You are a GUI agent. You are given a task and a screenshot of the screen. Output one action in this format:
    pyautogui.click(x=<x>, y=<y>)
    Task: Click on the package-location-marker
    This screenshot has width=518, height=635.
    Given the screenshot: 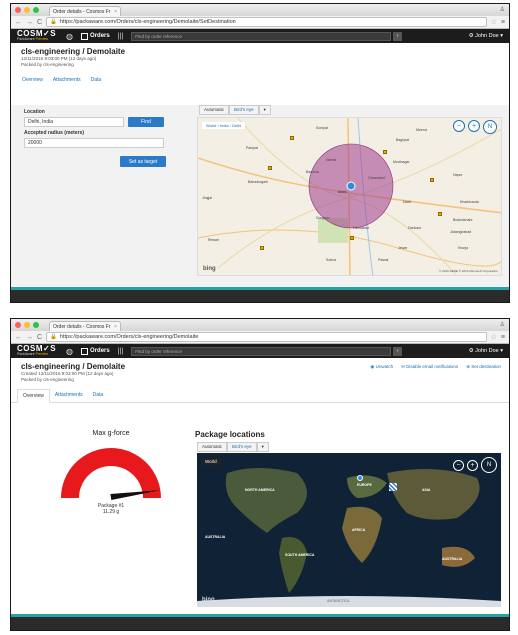 What is the action you would take?
    pyautogui.click(x=360, y=478)
    